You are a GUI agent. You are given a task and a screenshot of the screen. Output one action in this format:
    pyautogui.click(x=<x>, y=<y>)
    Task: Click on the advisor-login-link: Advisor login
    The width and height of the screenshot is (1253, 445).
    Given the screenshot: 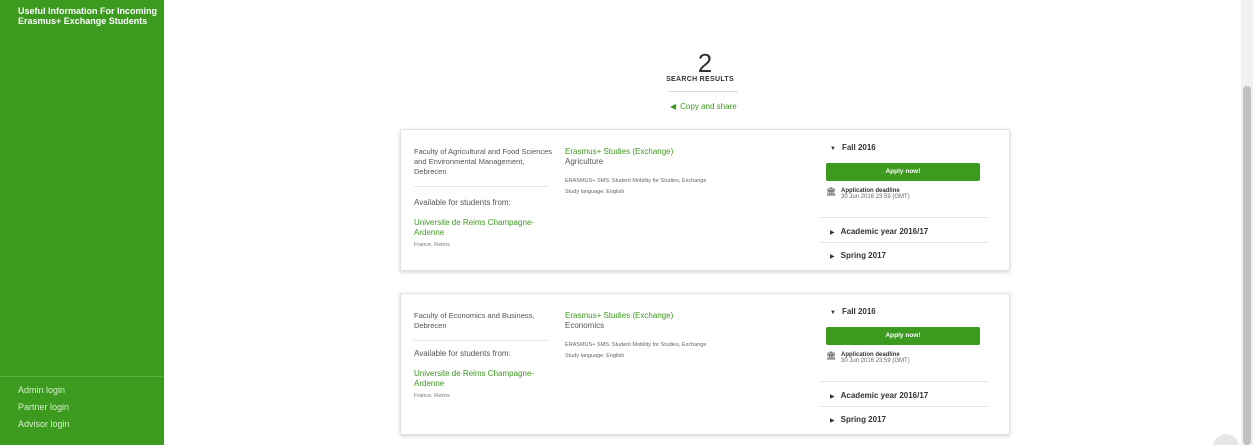 What is the action you would take?
    pyautogui.click(x=44, y=424)
    